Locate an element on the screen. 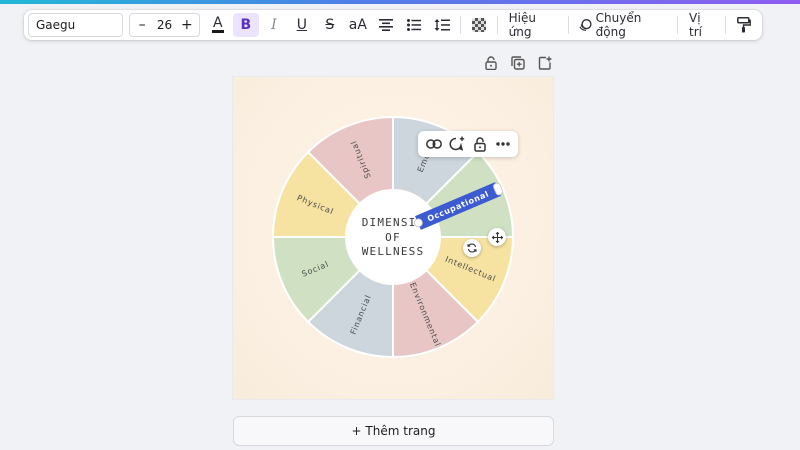 The image size is (800, 450). link-icon is located at coordinates (433, 144).